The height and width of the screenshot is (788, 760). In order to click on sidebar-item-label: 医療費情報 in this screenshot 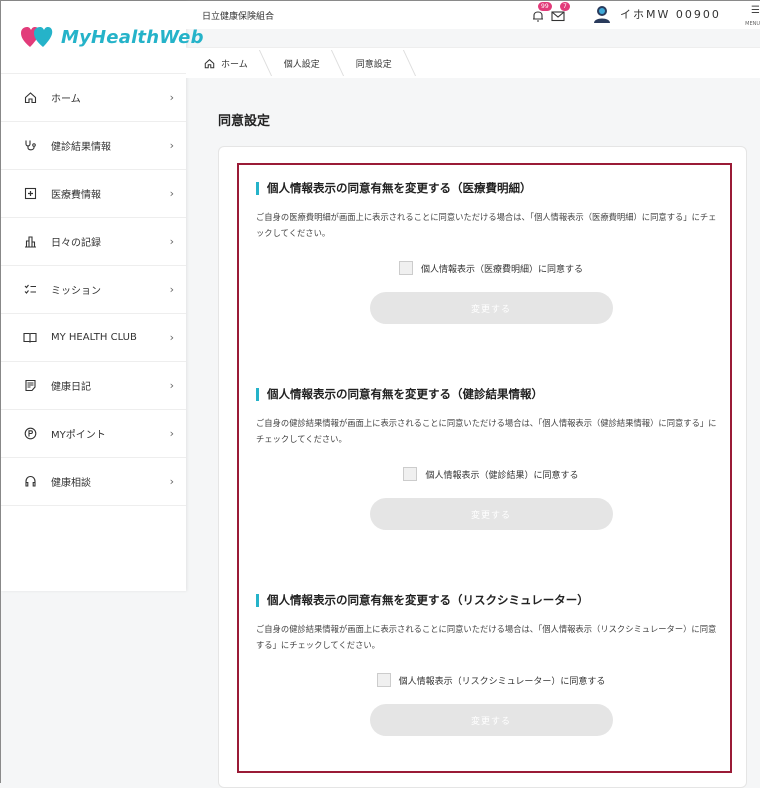, I will do `click(76, 195)`.